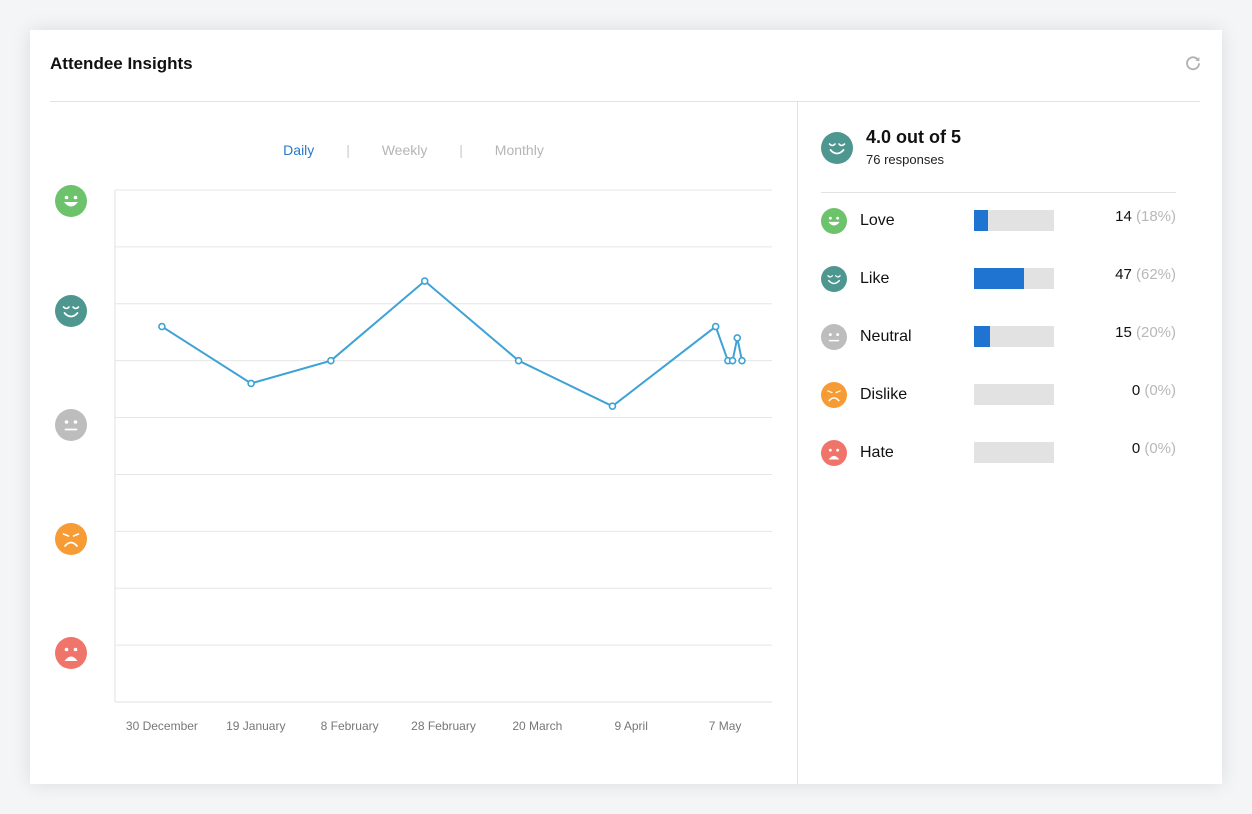 The image size is (1252, 814). I want to click on breakdown-row-hate: Hate 0 (0%), so click(998, 453).